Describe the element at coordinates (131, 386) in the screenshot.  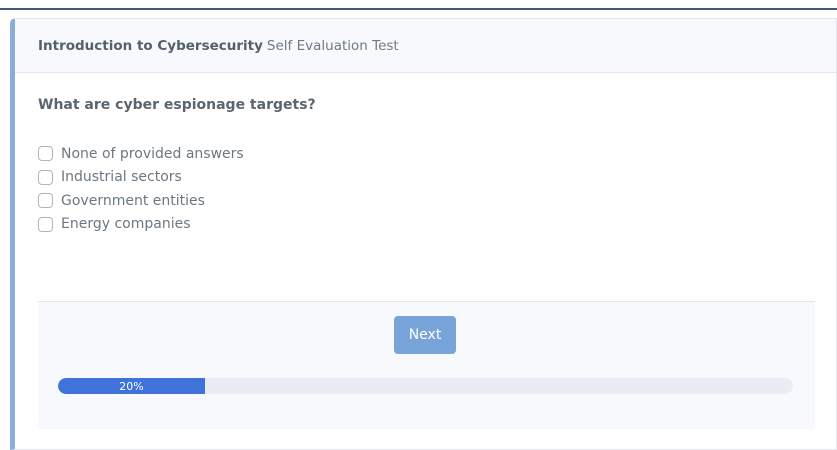
I see `progress-fill: 20%` at that location.